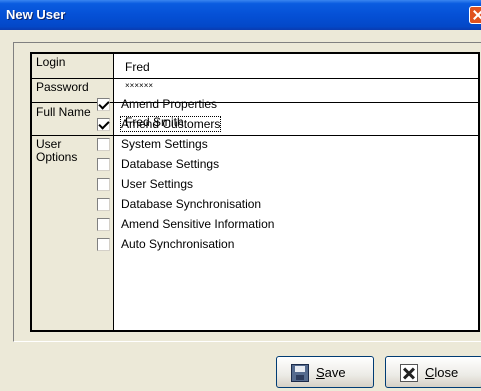  I want to click on window-title: New User, so click(36, 14).